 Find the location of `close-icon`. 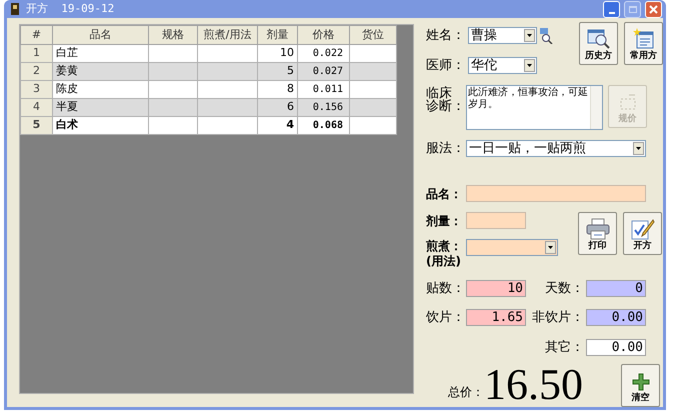

close-icon is located at coordinates (653, 9).